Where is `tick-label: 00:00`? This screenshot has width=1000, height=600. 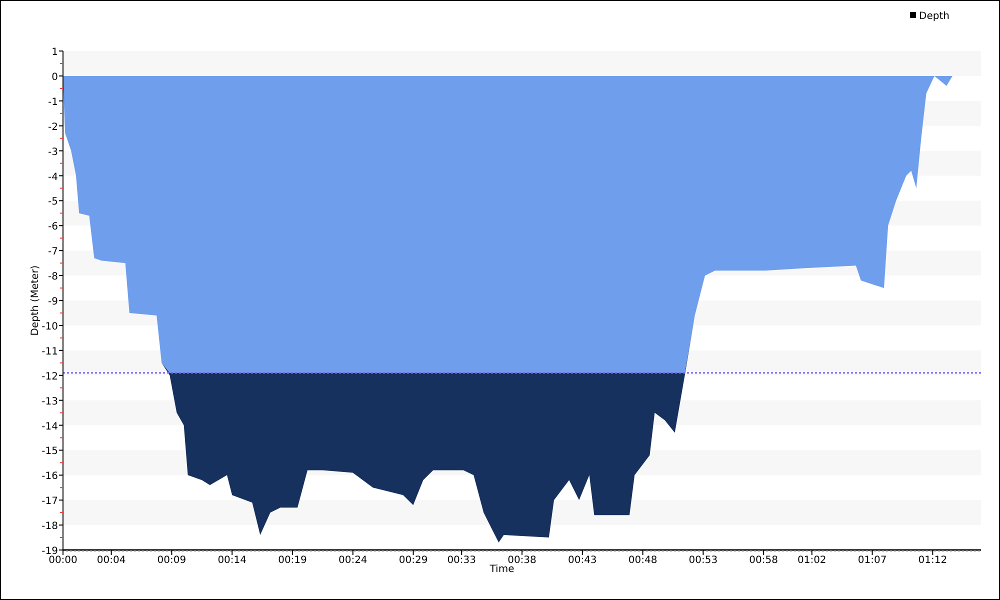 tick-label: 00:00 is located at coordinates (63, 560).